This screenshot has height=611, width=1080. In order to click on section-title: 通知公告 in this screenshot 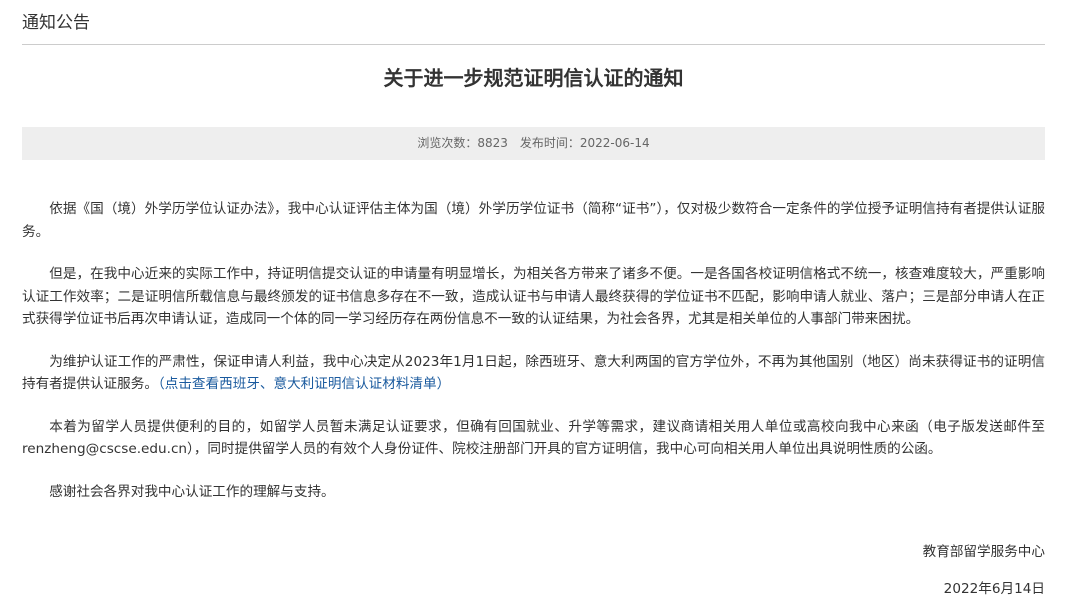, I will do `click(56, 23)`.